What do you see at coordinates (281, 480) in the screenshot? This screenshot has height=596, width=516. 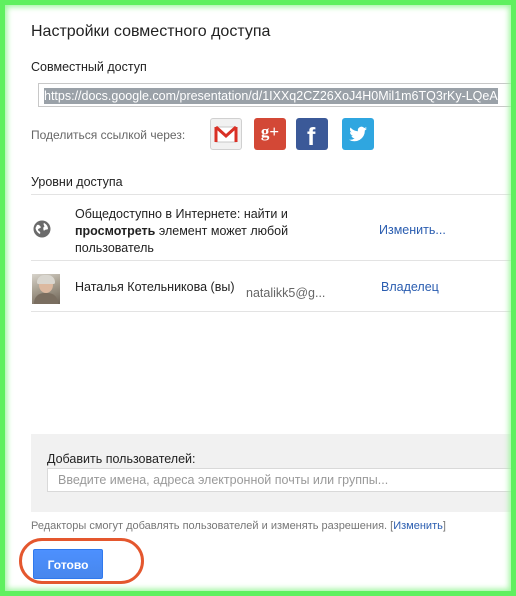 I see `add-users-input` at bounding box center [281, 480].